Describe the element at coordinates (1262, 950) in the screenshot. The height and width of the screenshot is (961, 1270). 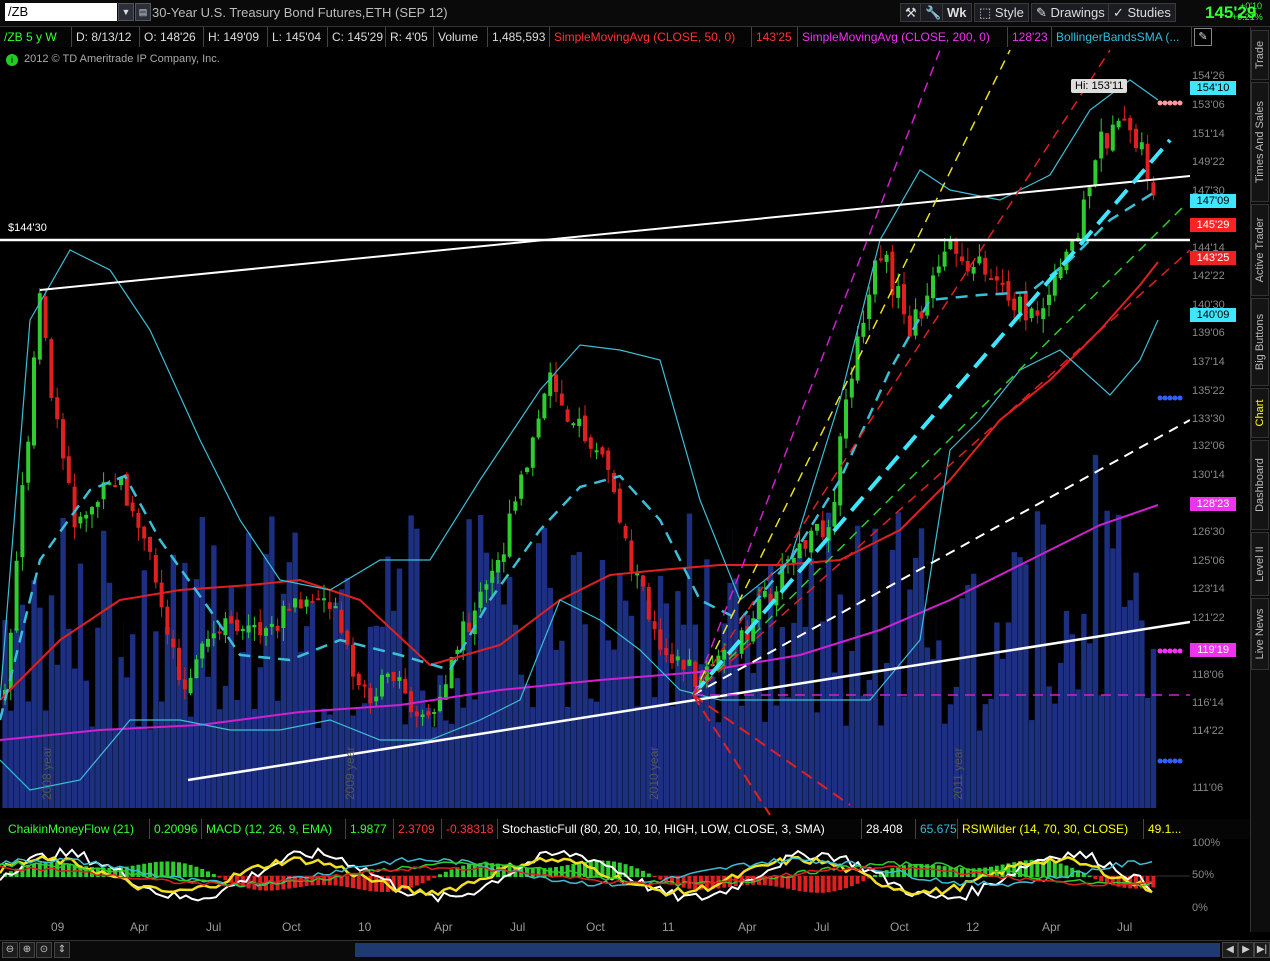
I see `scroll-end-icon: ▶|` at that location.